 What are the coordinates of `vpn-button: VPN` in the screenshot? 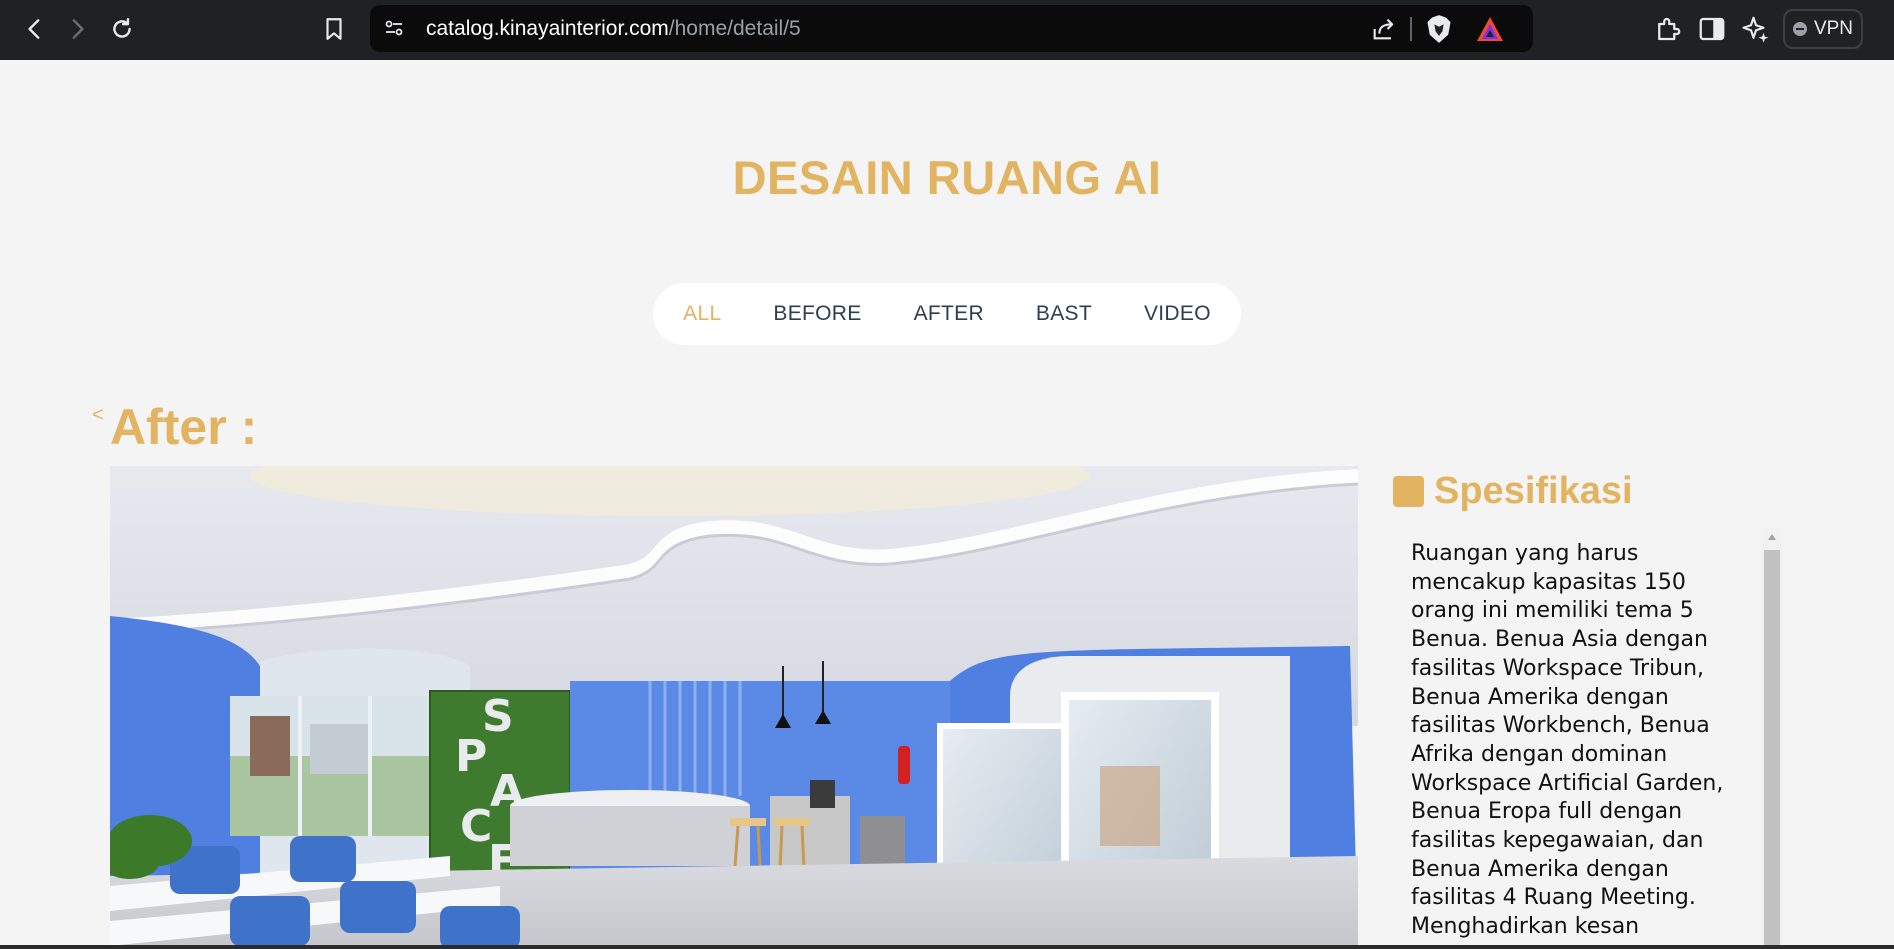 It's located at (1823, 29).